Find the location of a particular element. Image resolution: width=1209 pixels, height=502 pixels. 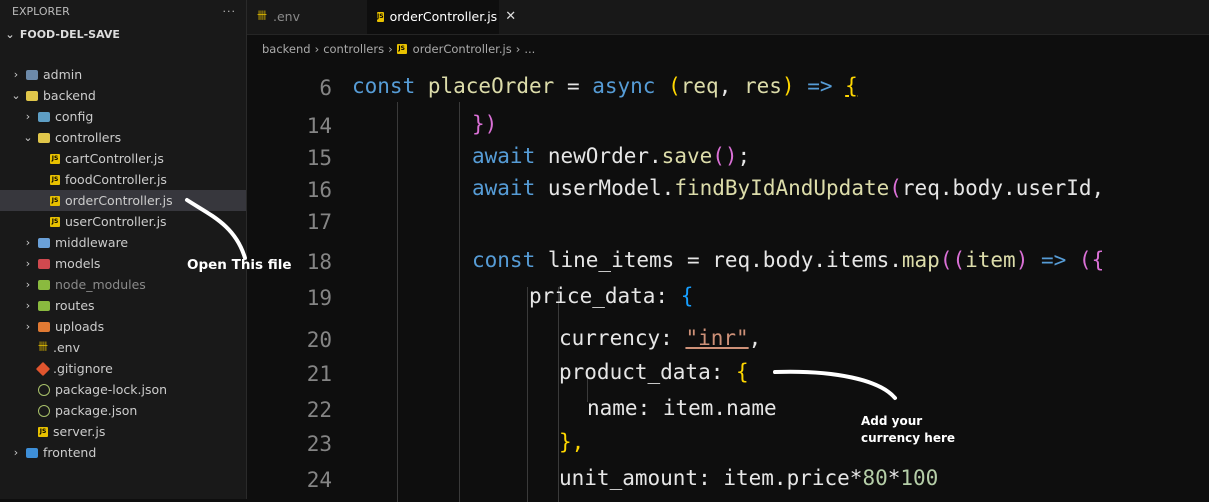

tree-item-server-js: JS server.js is located at coordinates (123, 431).